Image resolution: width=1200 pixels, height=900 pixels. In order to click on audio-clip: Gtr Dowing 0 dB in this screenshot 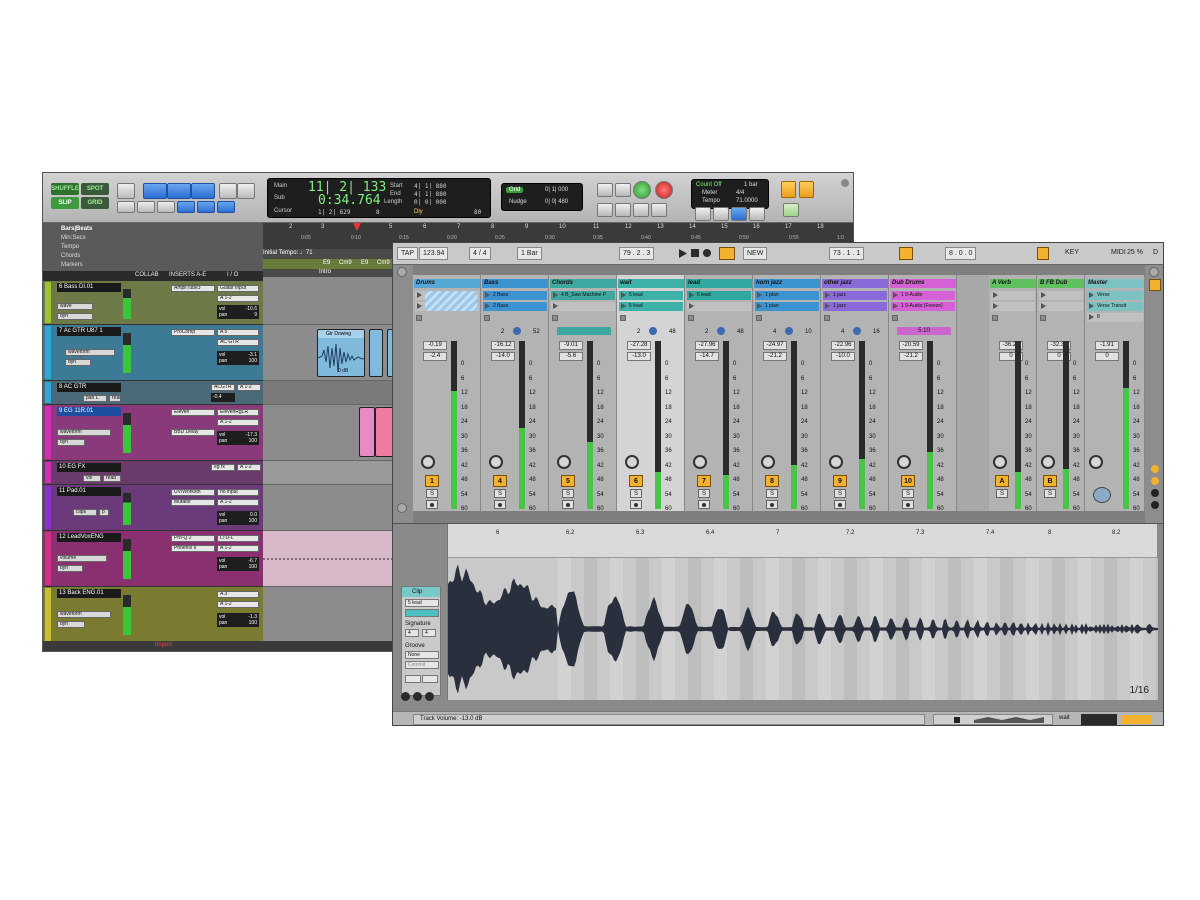, I will do `click(341, 353)`.